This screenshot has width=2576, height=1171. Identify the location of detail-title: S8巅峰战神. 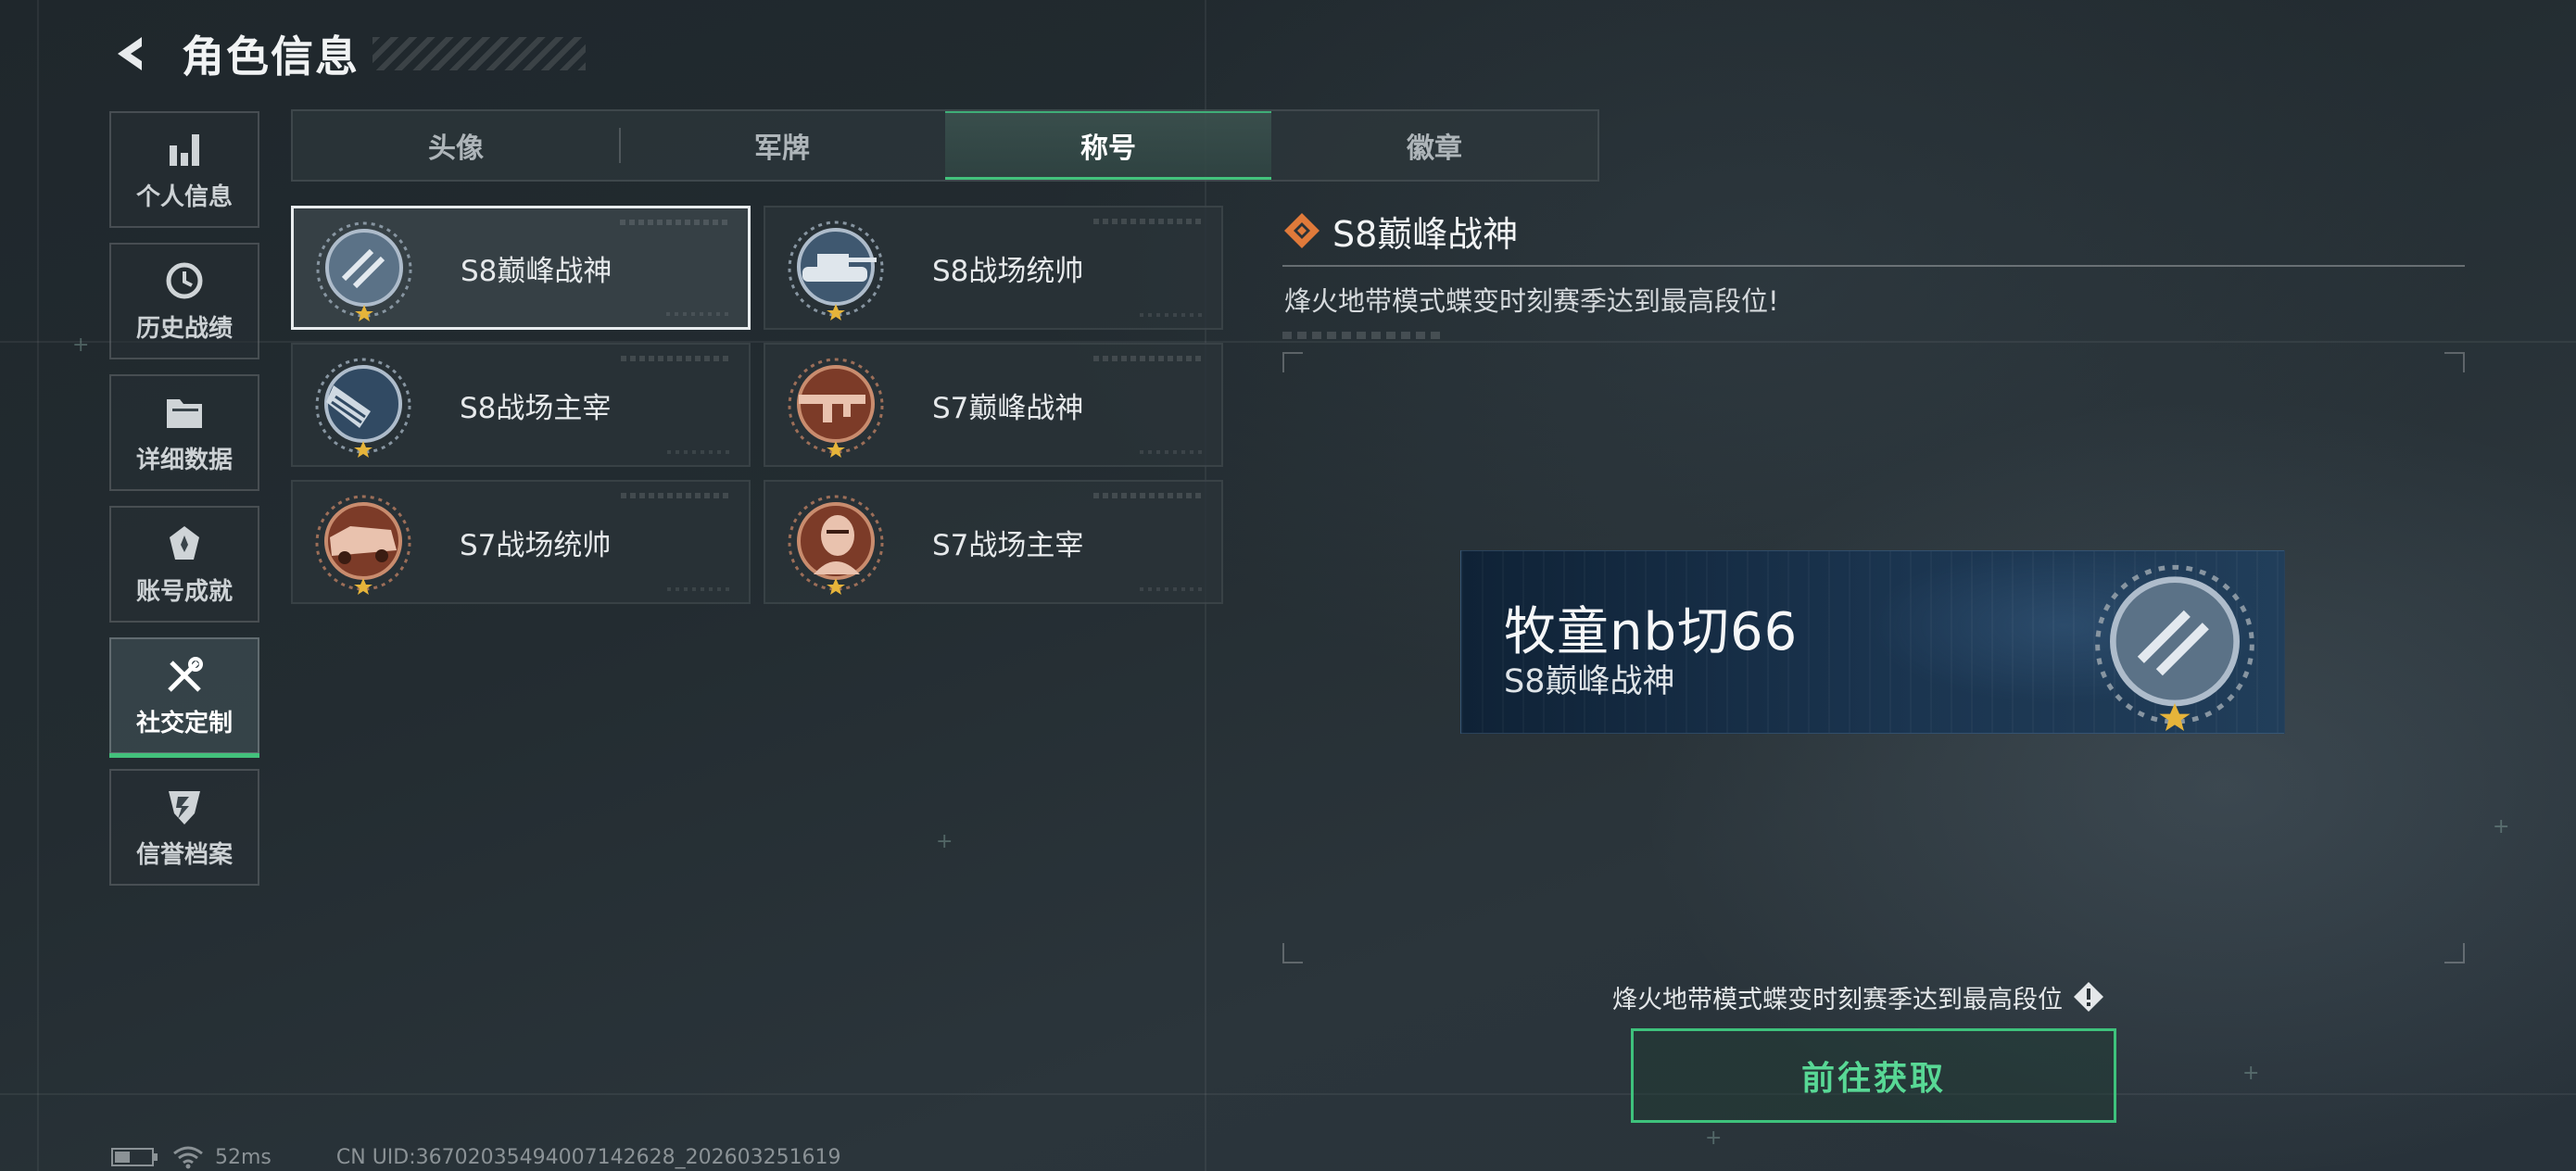
(1426, 234).